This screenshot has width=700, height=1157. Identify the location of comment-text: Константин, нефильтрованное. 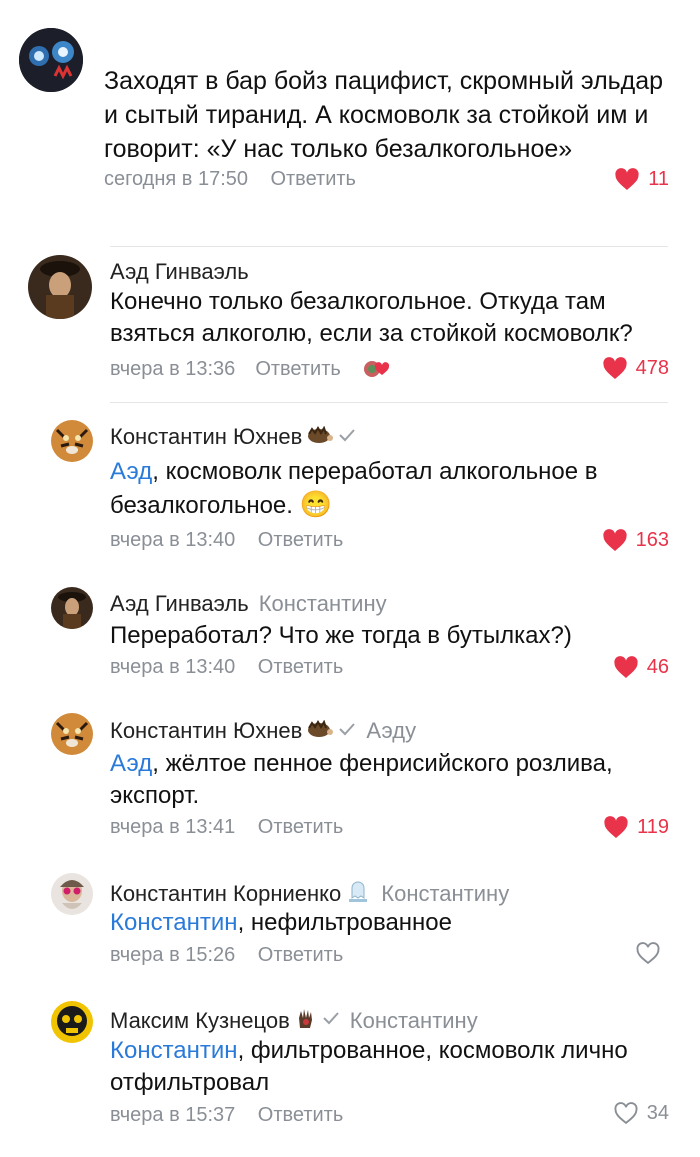
(390, 923).